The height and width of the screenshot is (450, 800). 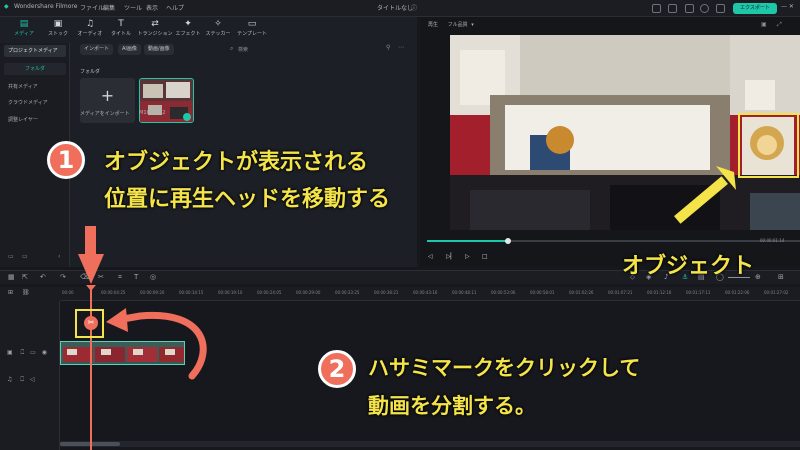 I want to click on step1-line2: 位置に再生ヘッドを移動する, so click(x=247, y=199).